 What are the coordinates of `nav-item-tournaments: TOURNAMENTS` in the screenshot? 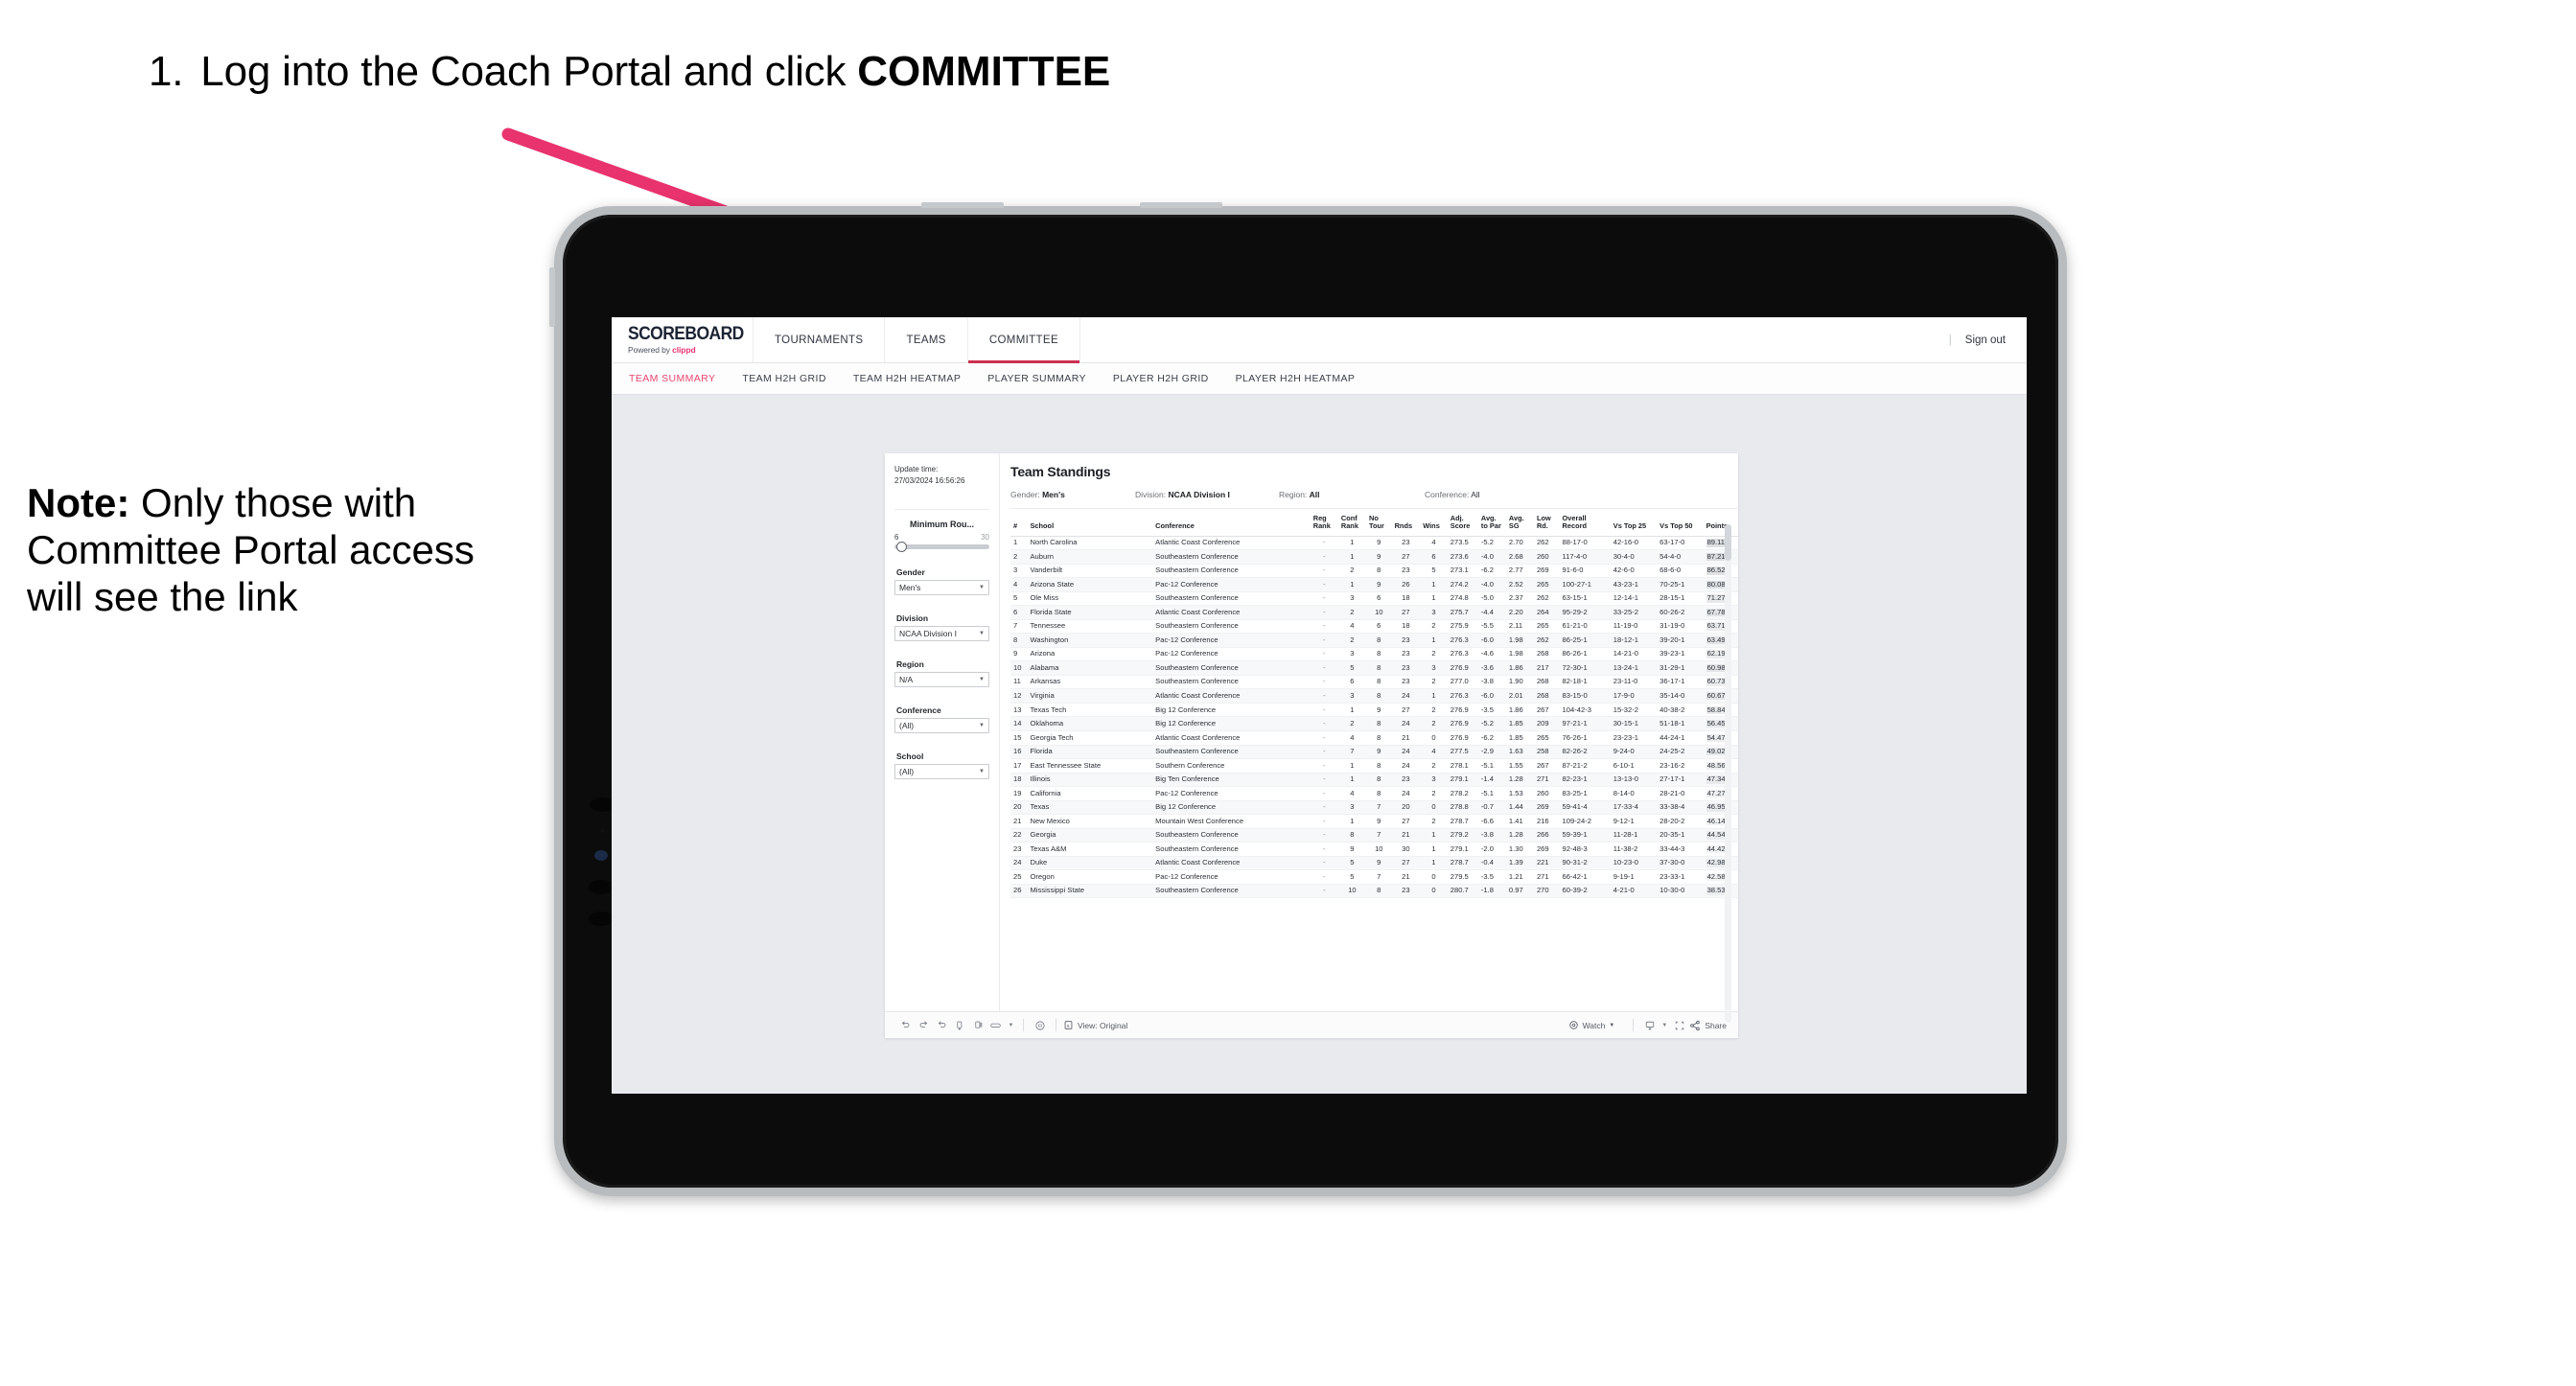 It's located at (820, 340).